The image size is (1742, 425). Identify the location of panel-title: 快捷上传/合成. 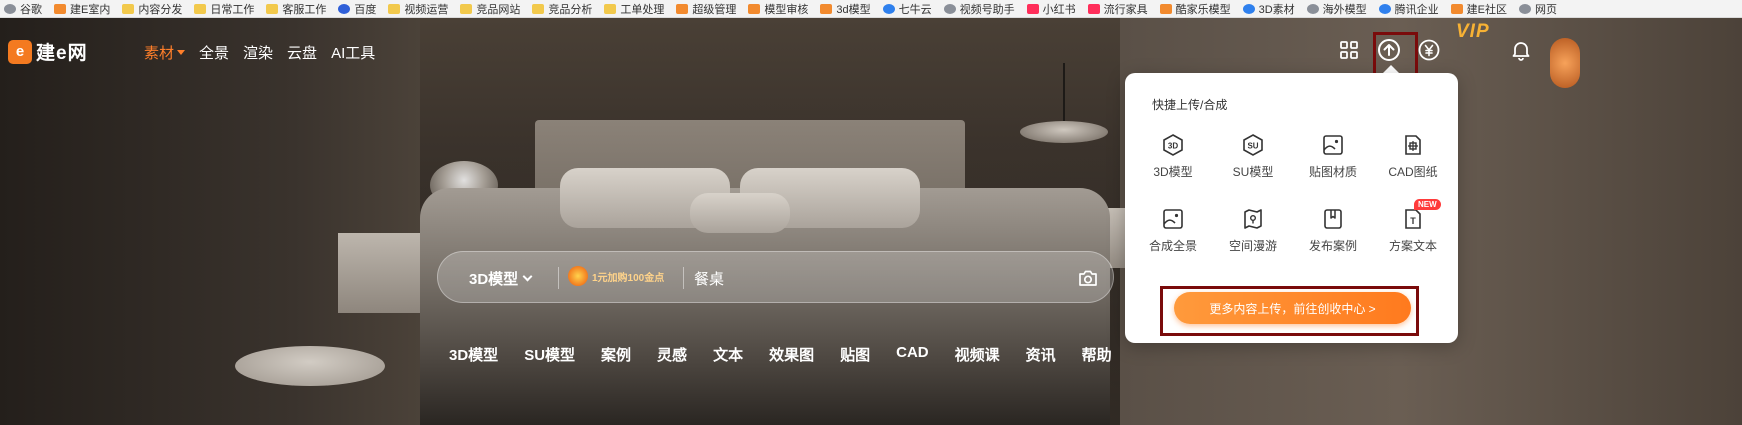
(1190, 105).